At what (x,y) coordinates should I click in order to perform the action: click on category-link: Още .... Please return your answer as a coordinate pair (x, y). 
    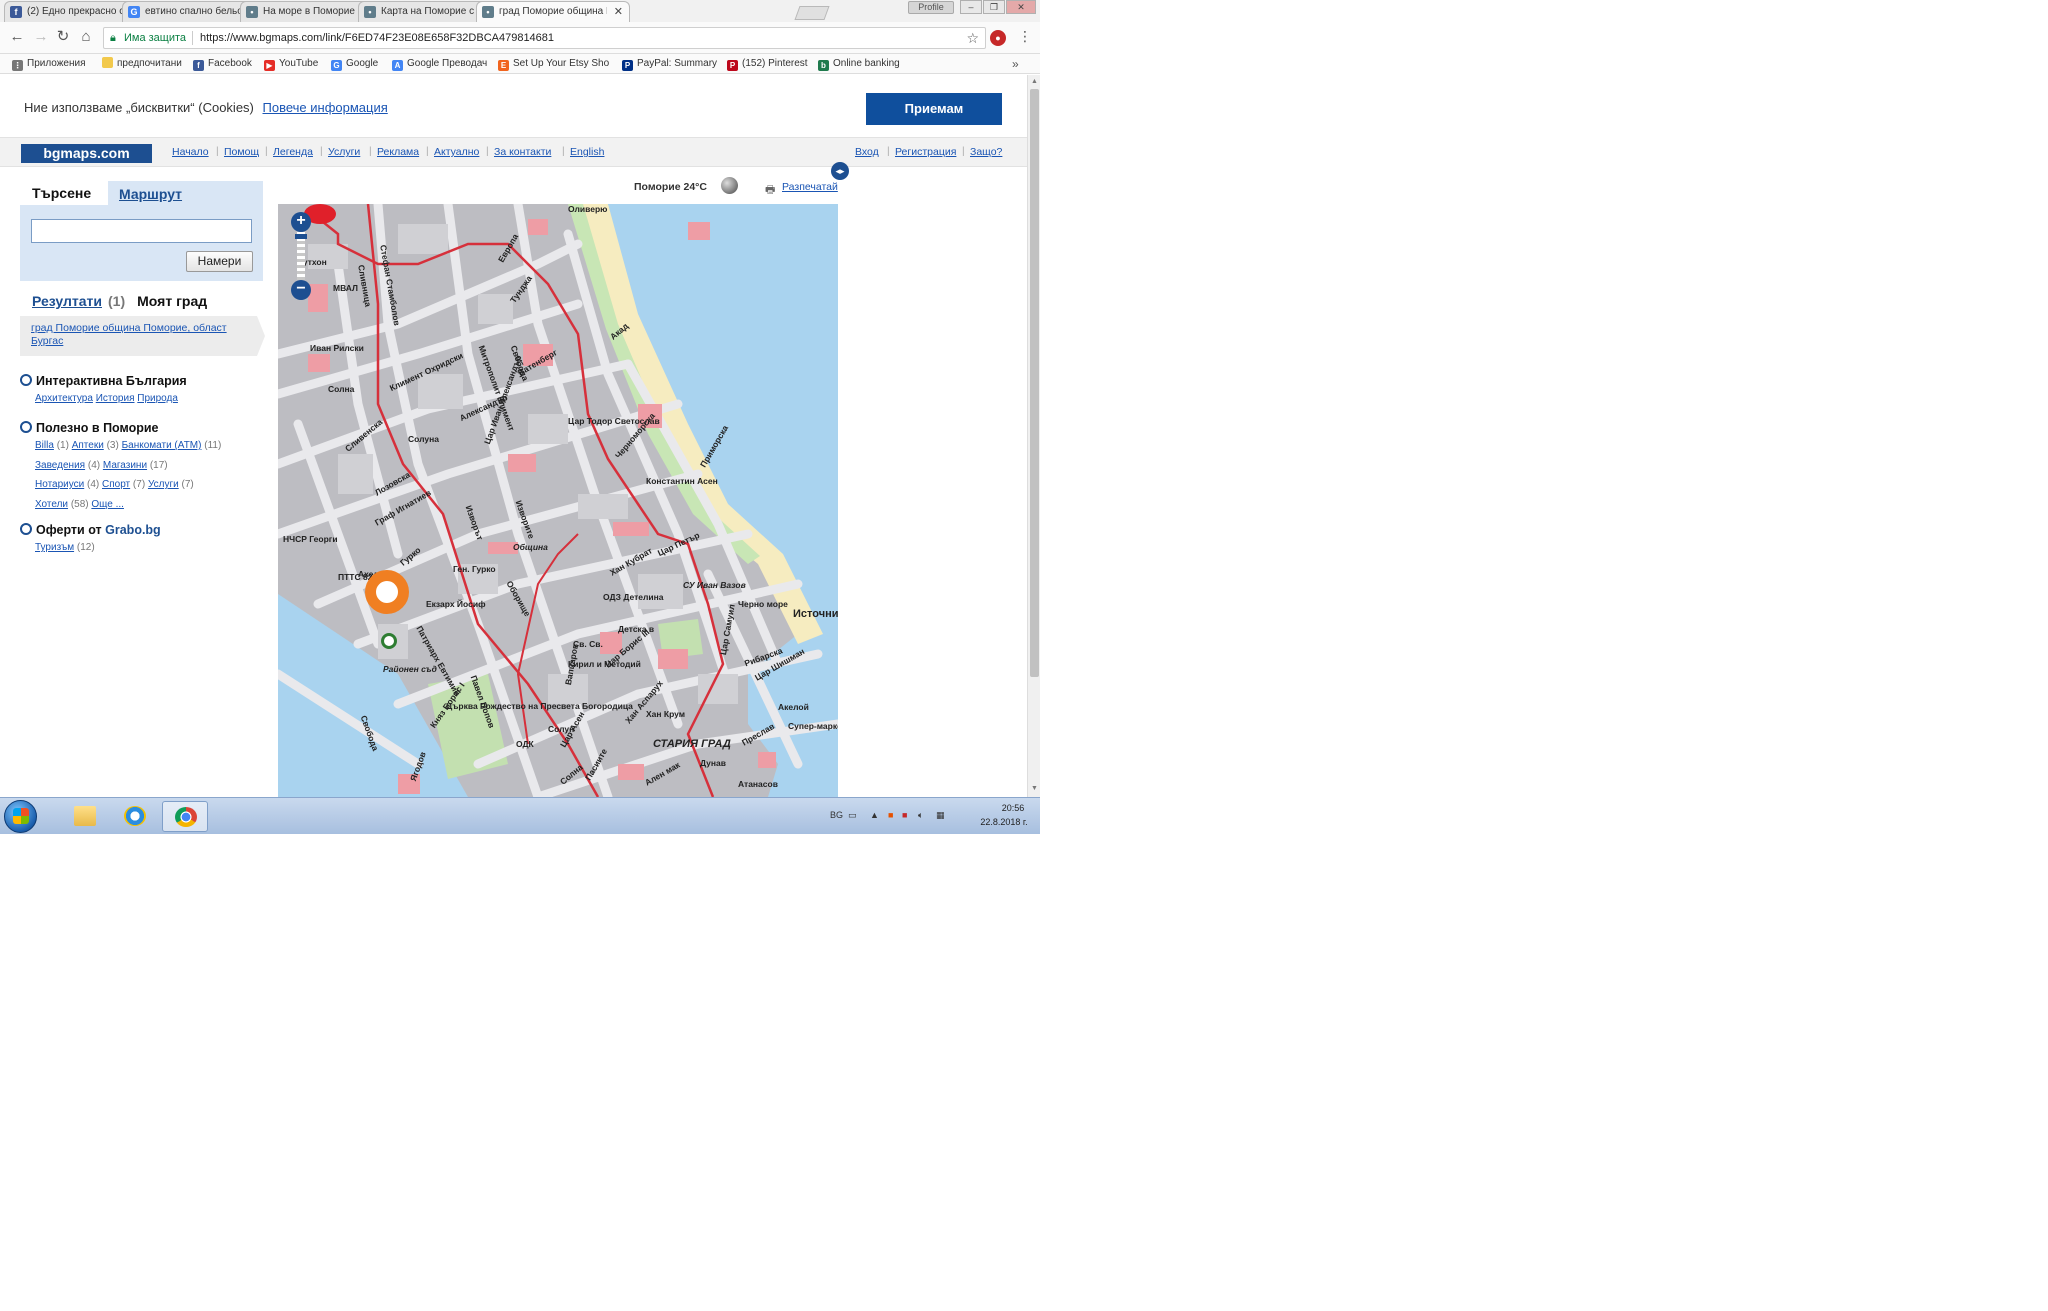
    Looking at the image, I should click on (107, 504).